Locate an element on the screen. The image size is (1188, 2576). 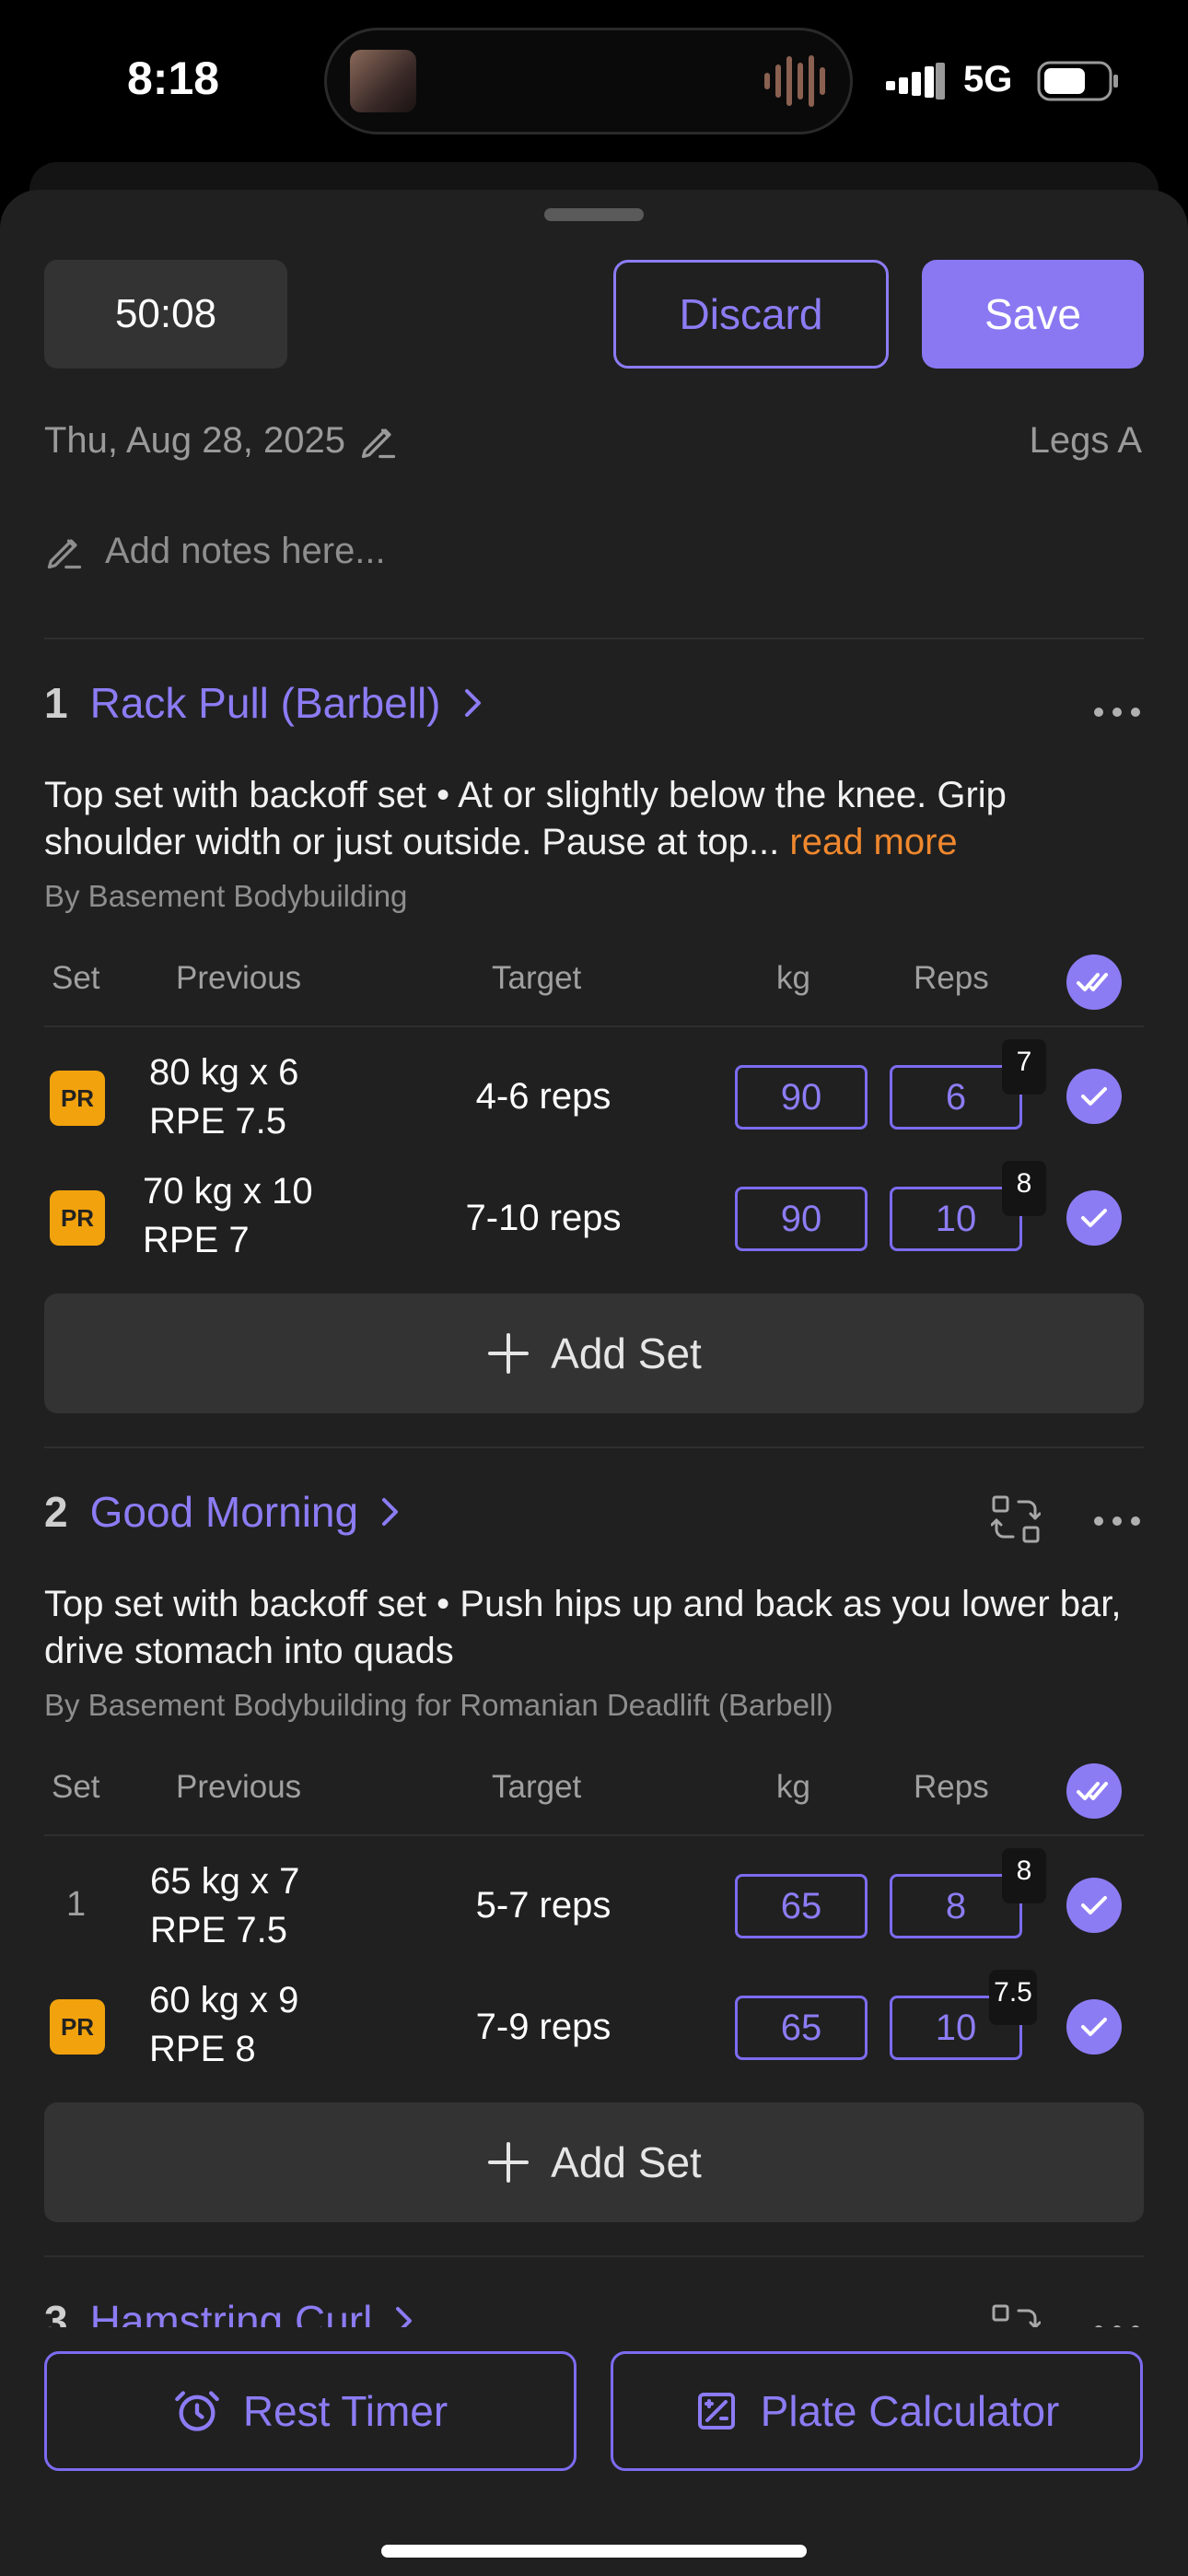
swap-exercise-icon is located at coordinates (1016, 1519).